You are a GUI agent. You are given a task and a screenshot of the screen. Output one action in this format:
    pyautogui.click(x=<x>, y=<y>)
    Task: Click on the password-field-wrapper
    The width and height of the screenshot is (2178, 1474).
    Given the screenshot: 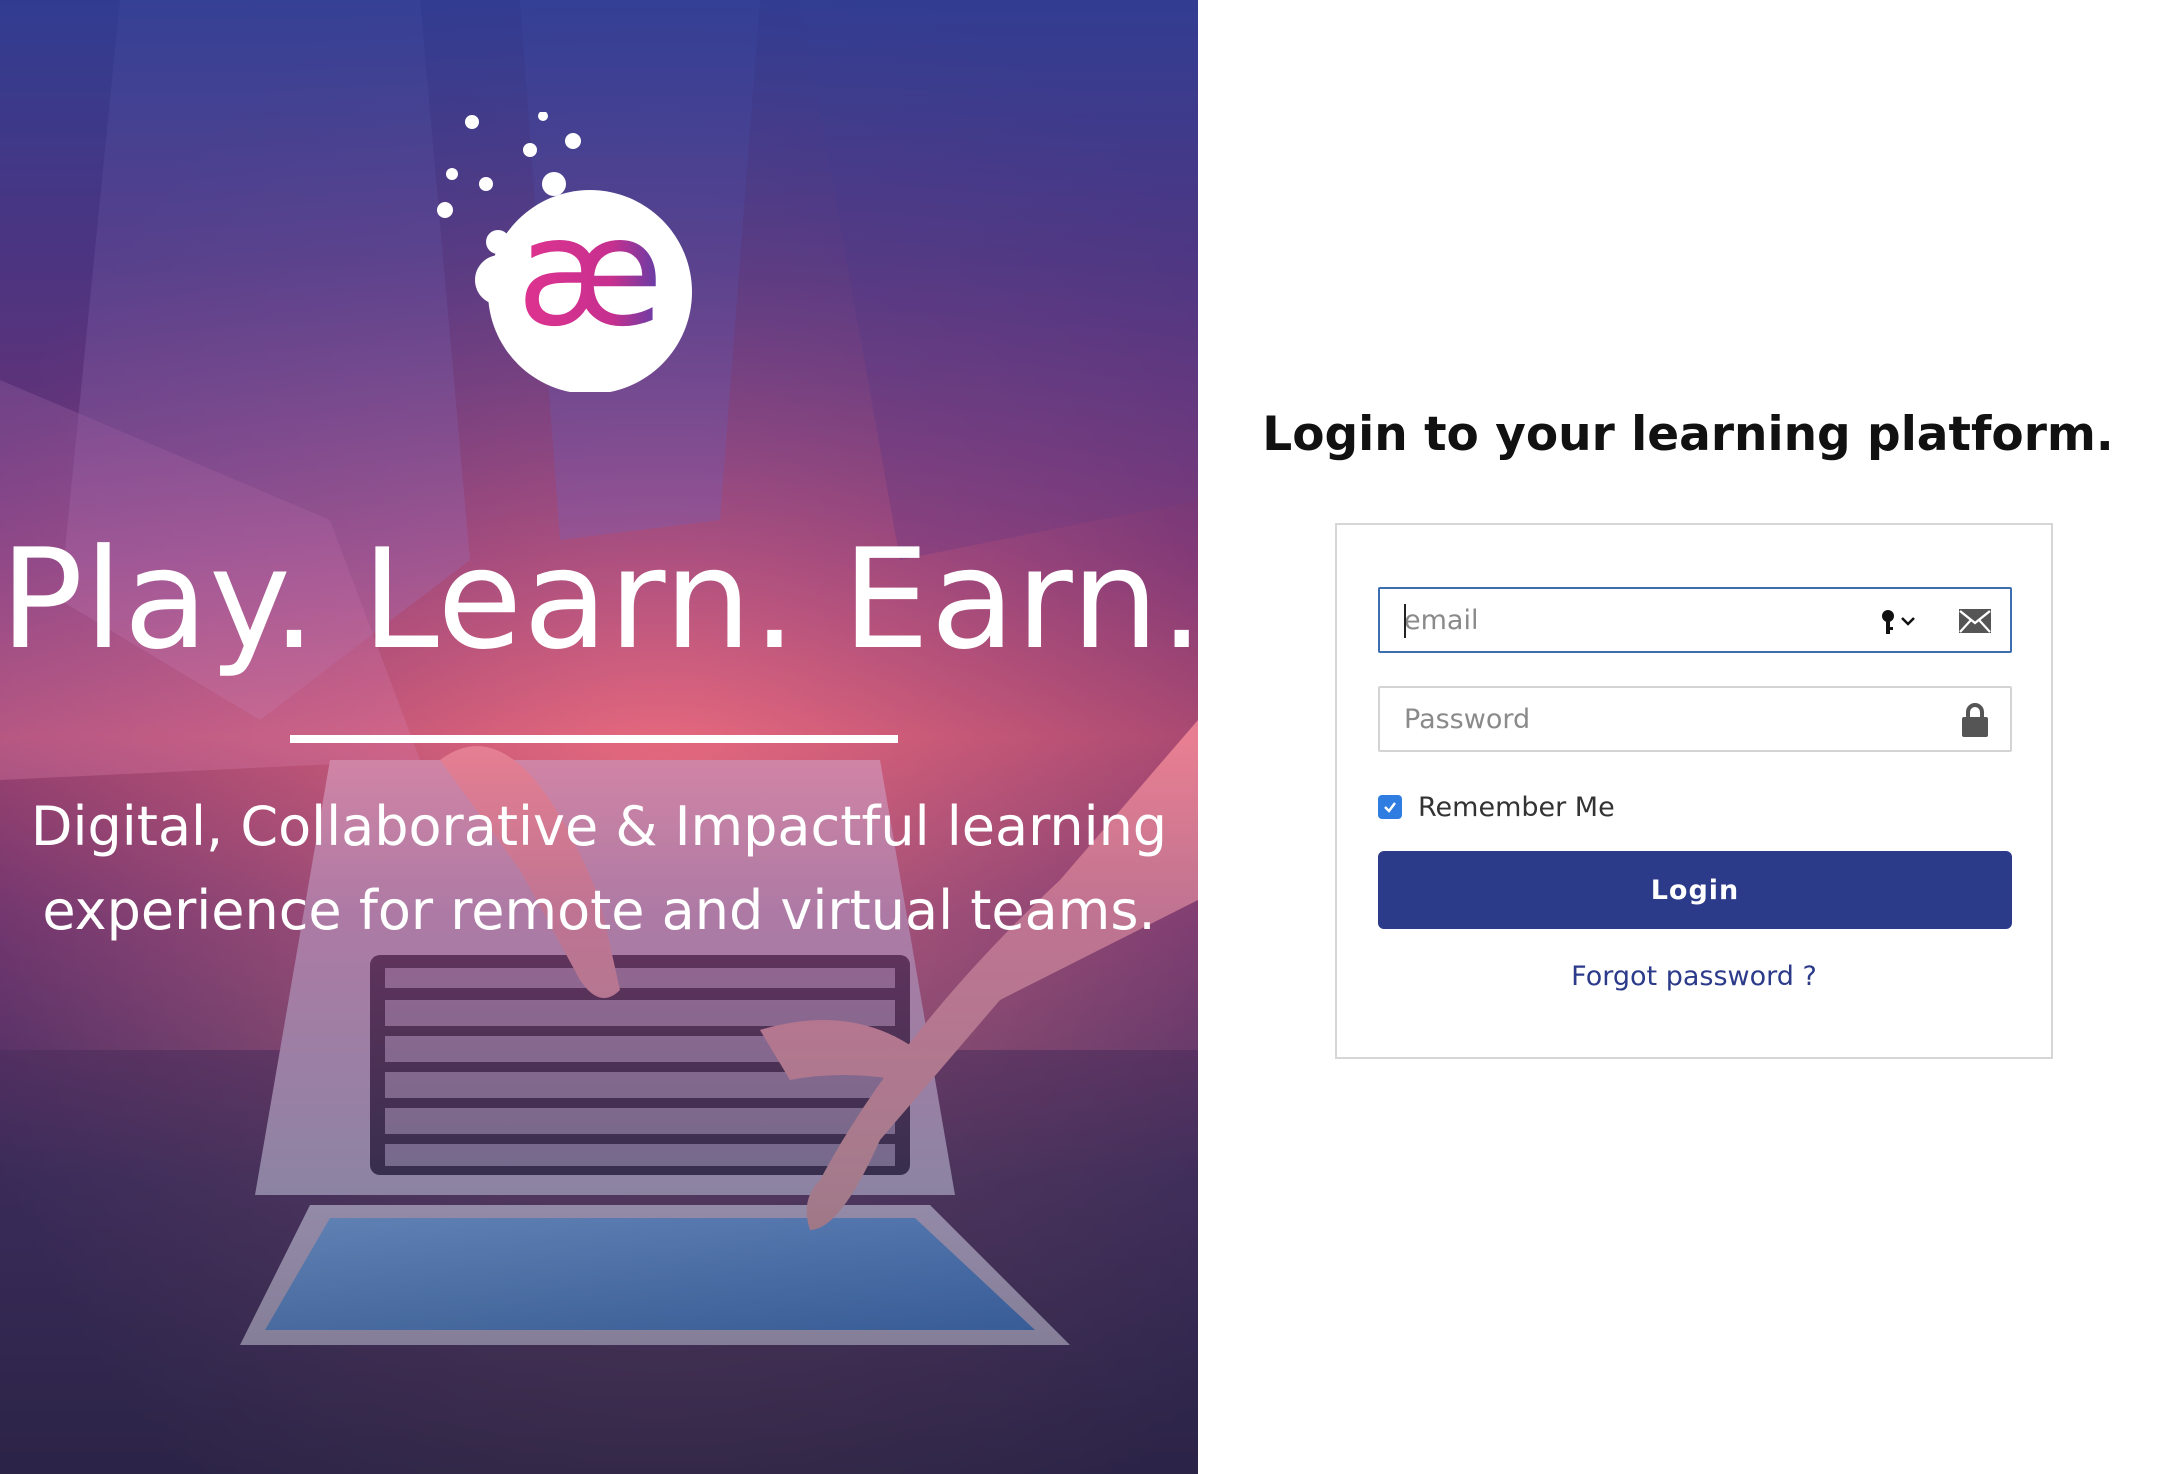 What is the action you would take?
    pyautogui.click(x=1695, y=719)
    